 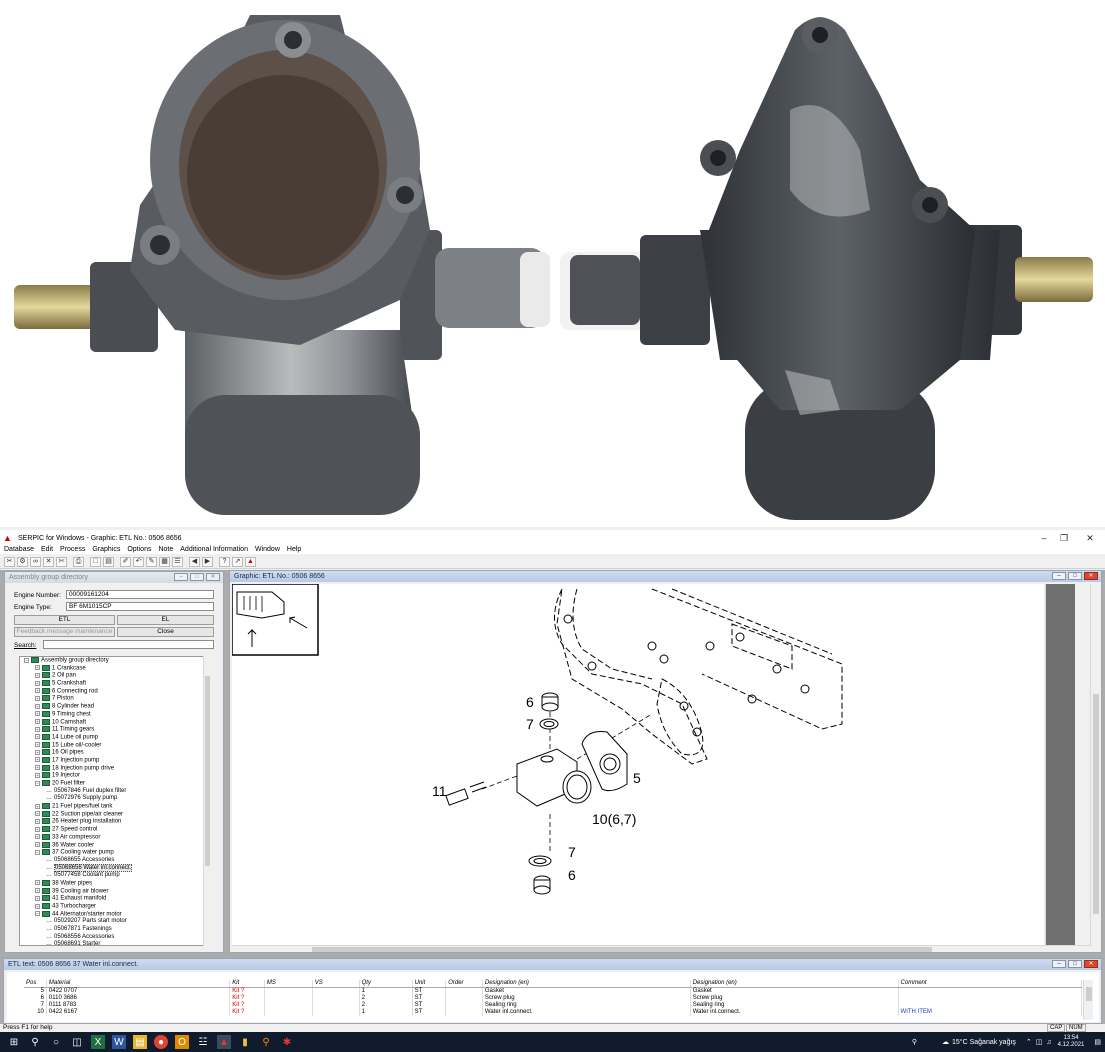 I want to click on menu-note: Note, so click(x=165, y=549).